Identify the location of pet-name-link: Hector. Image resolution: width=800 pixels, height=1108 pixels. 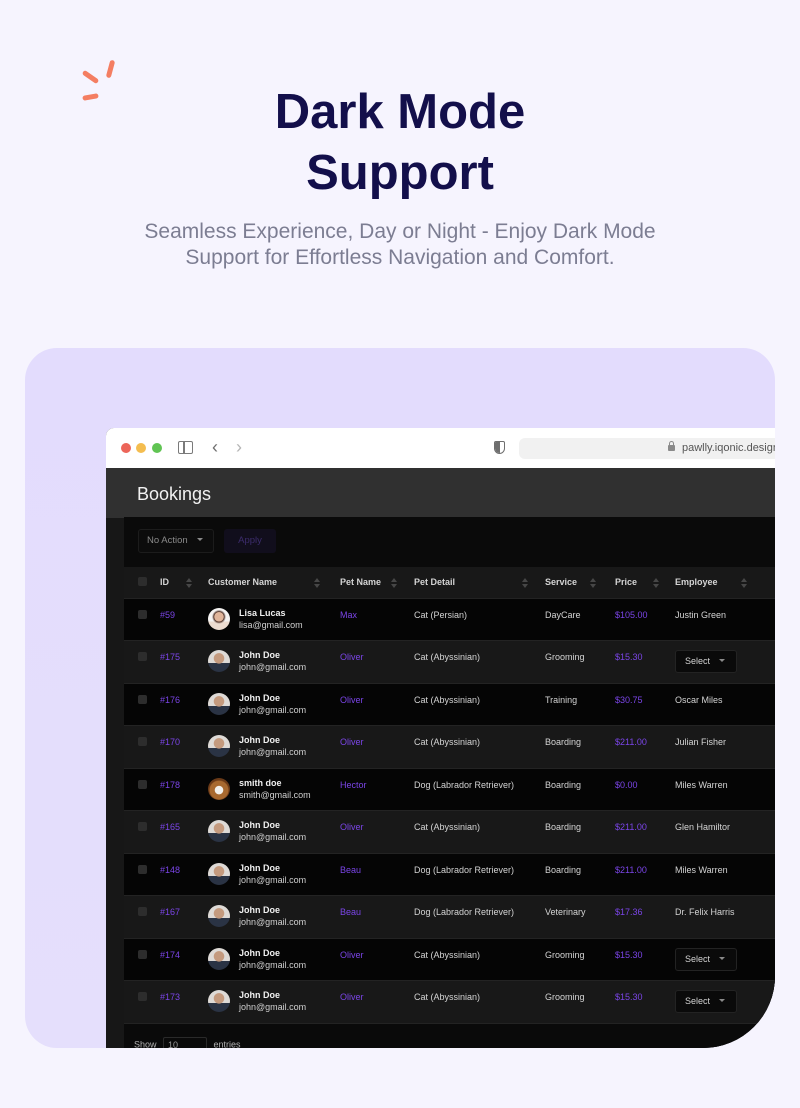
(353, 785).